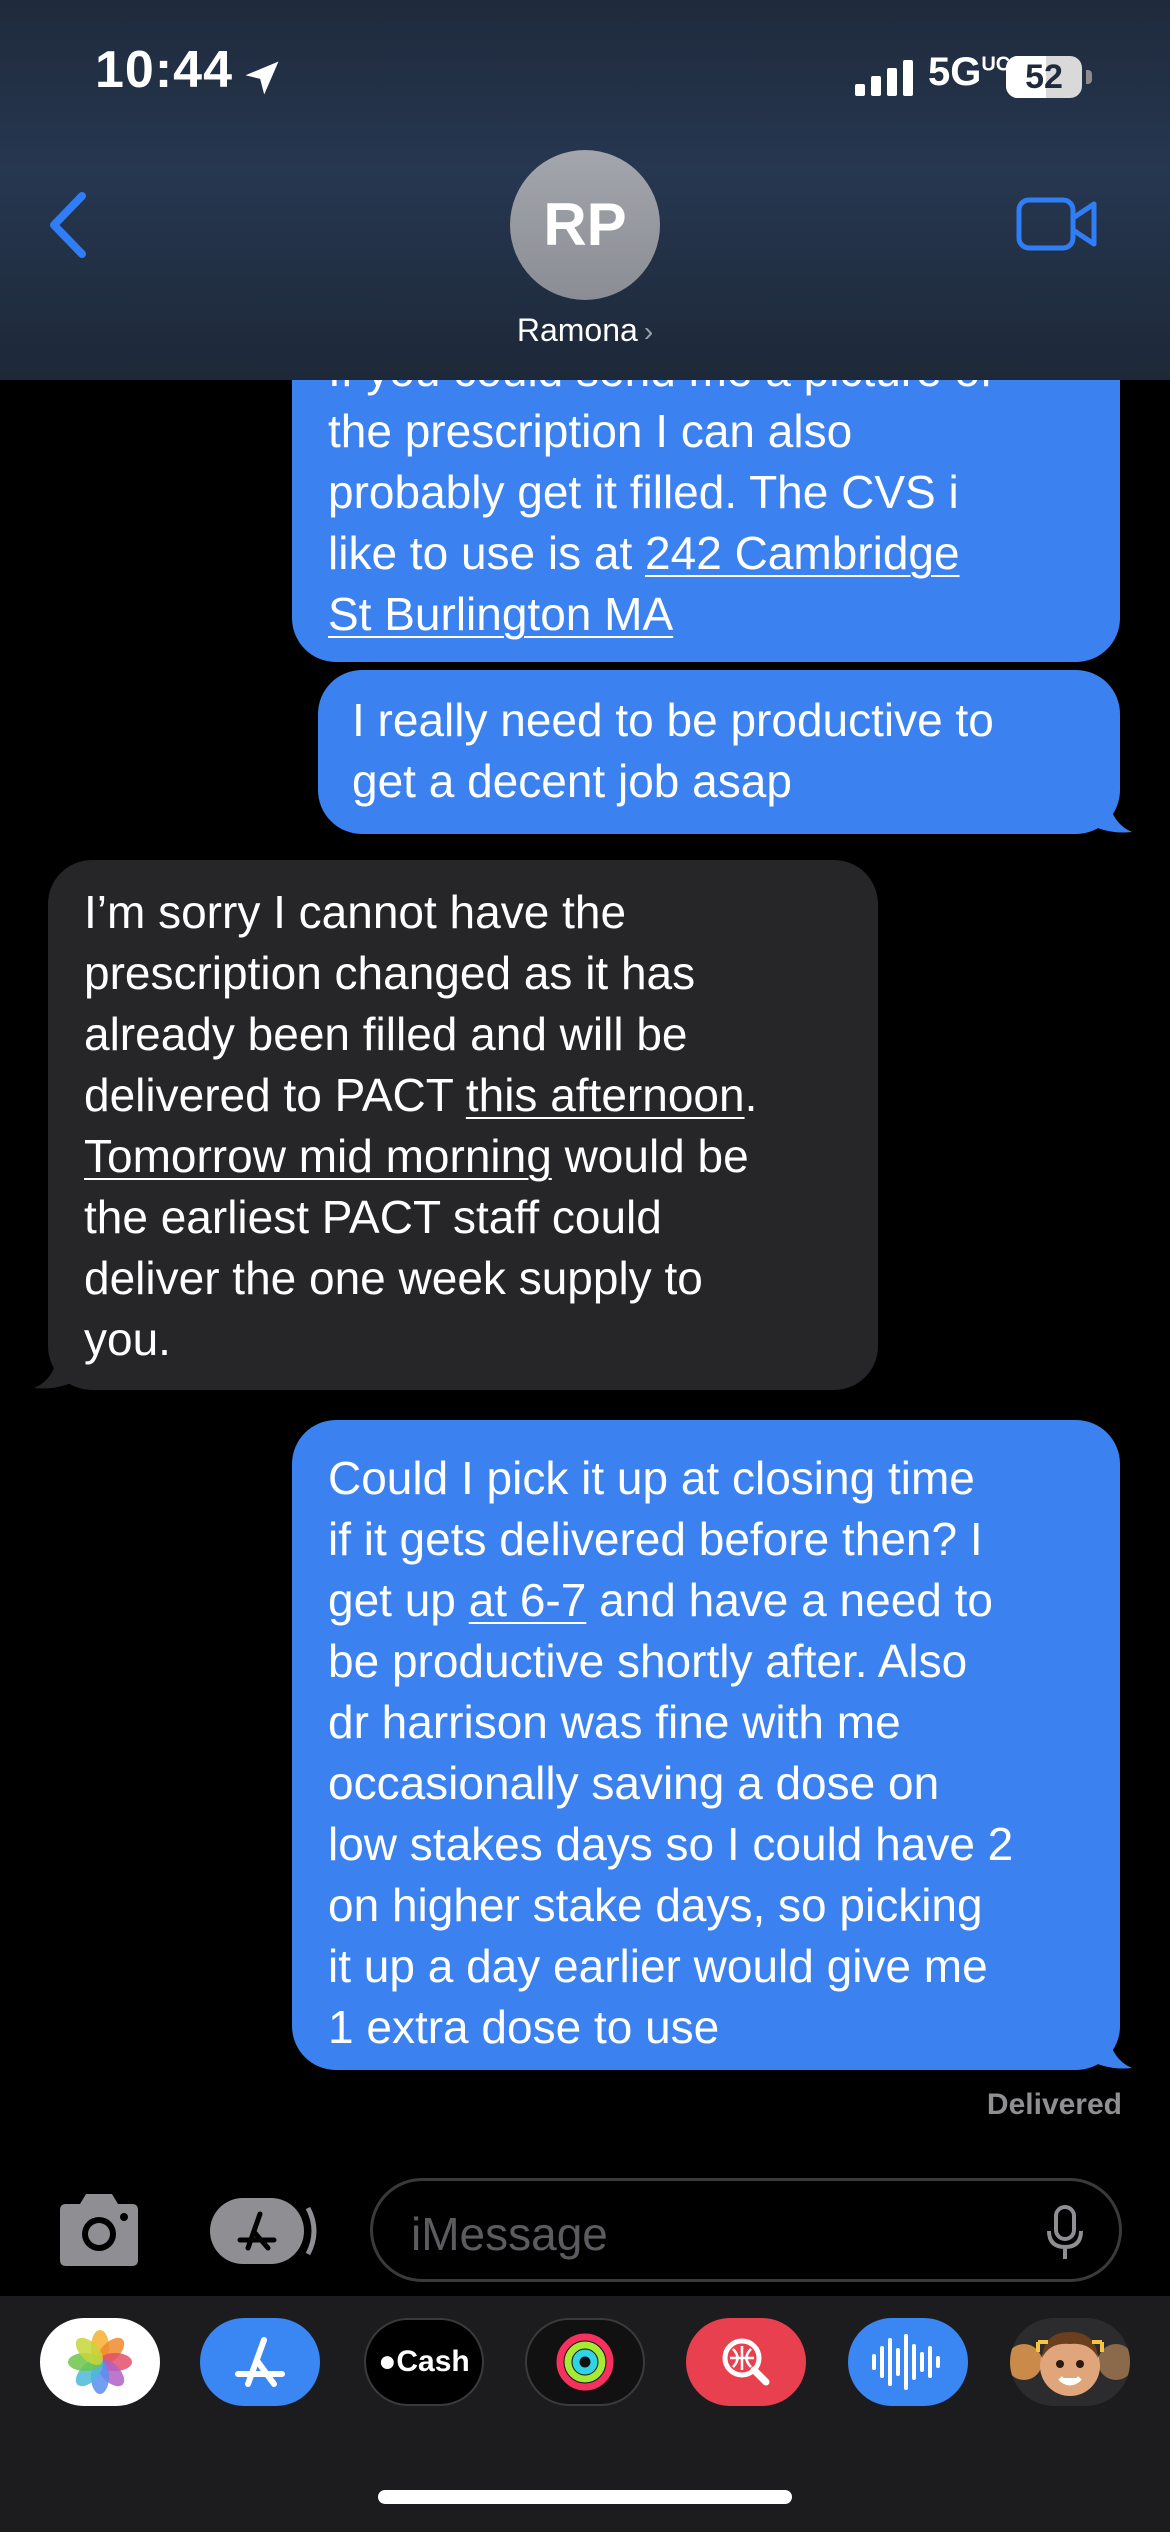 The height and width of the screenshot is (2532, 1170). Describe the element at coordinates (433, 2361) in the screenshot. I see `cash-label: Cash` at that location.